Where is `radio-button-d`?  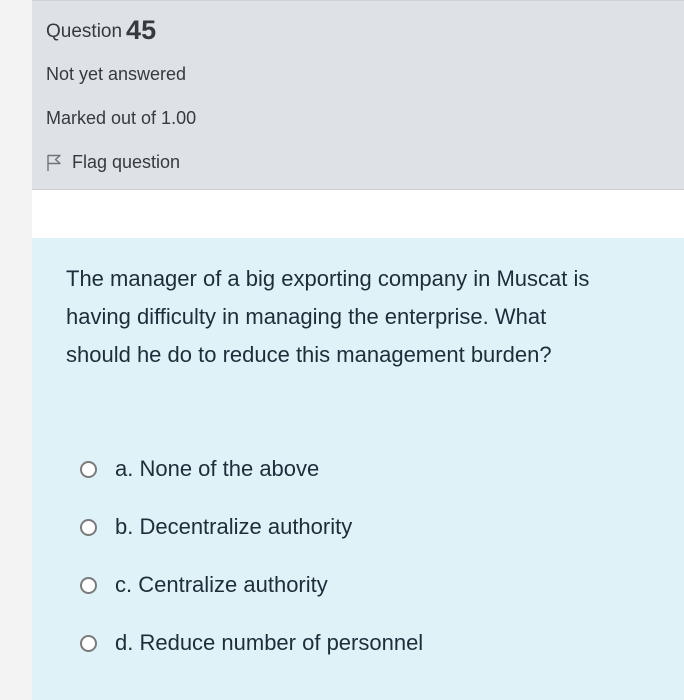 radio-button-d is located at coordinates (88, 643).